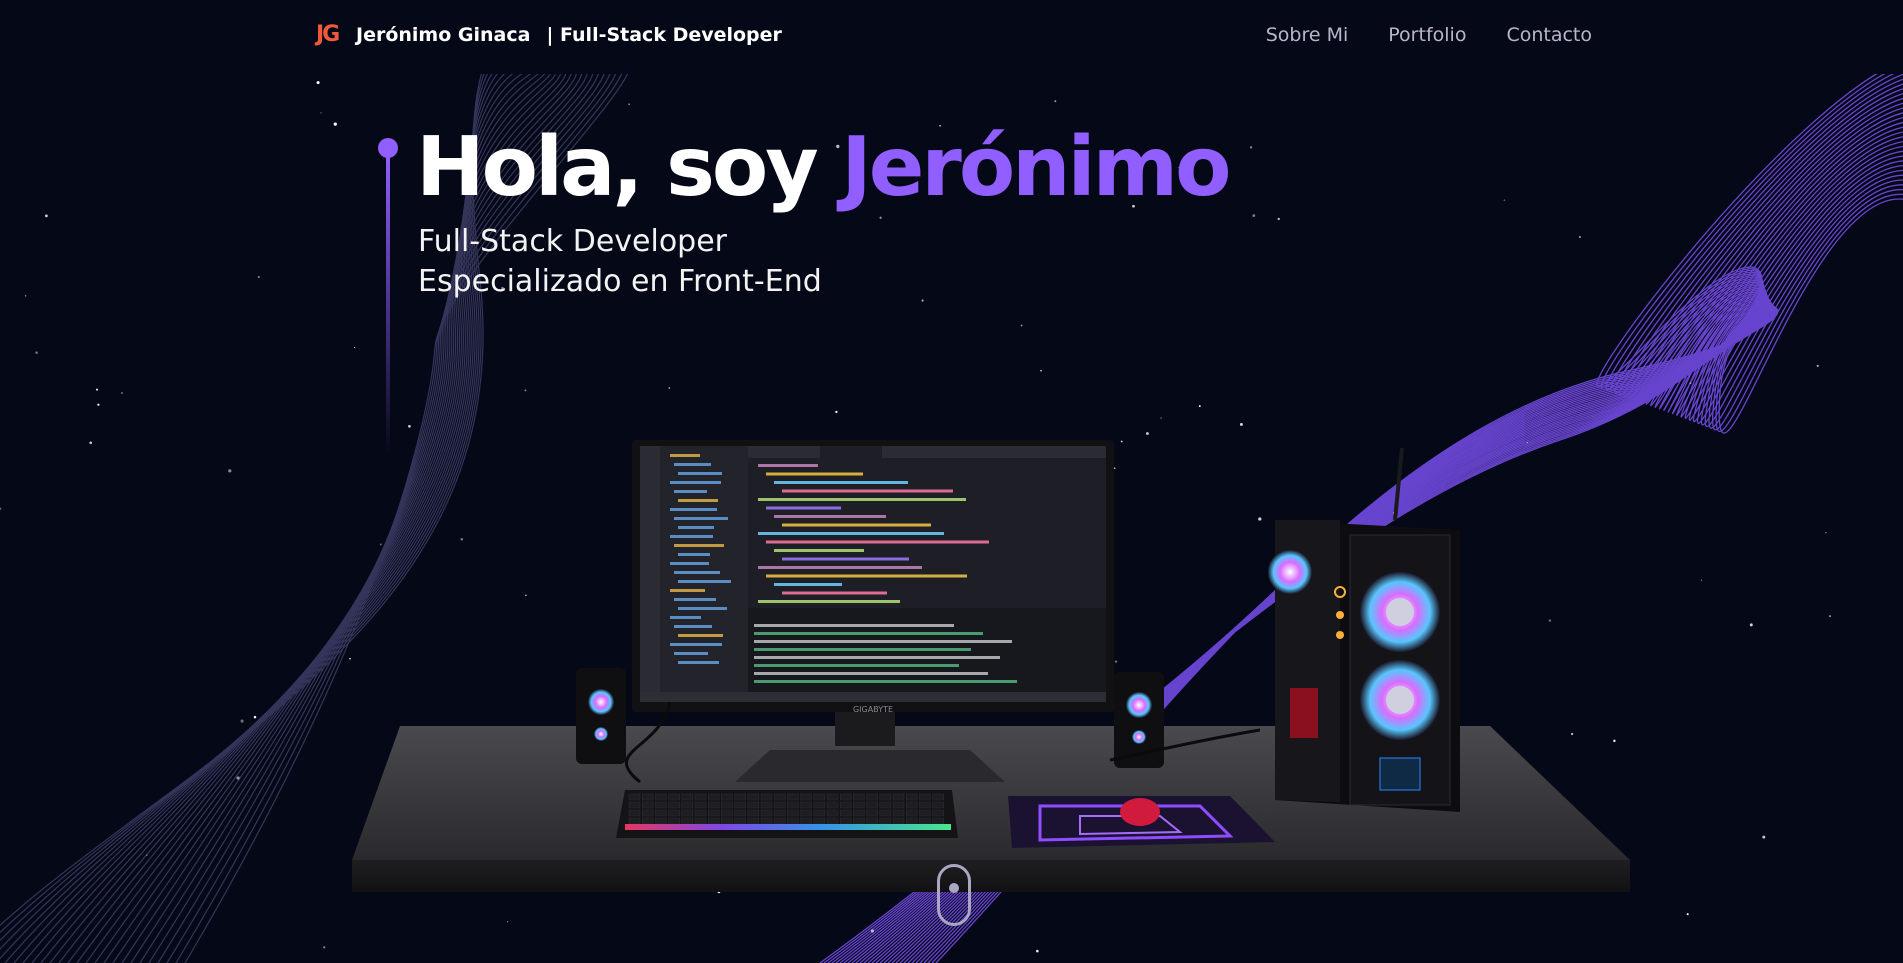  I want to click on brand-role: | Full-Stack Developer, so click(664, 35).